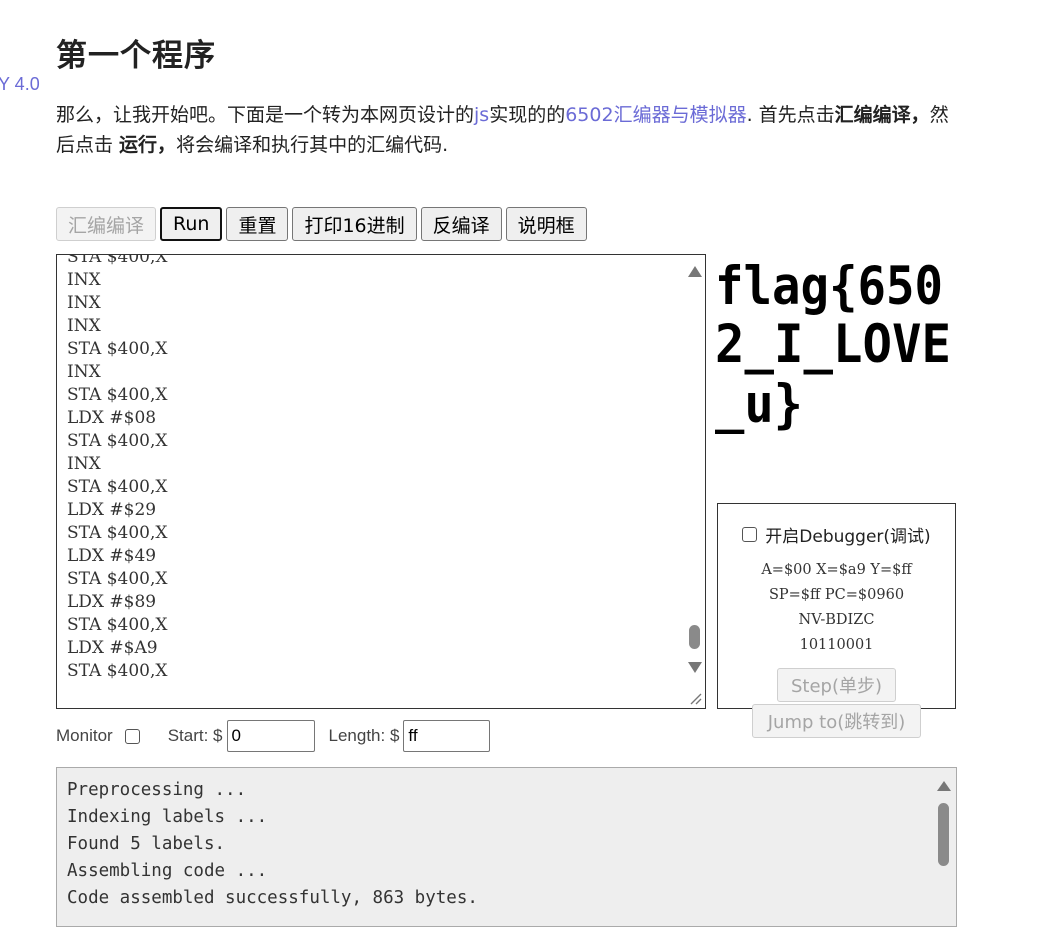 This screenshot has height=927, width=1053. What do you see at coordinates (695, 667) in the screenshot?
I see `scroll-down-arrow-icon` at bounding box center [695, 667].